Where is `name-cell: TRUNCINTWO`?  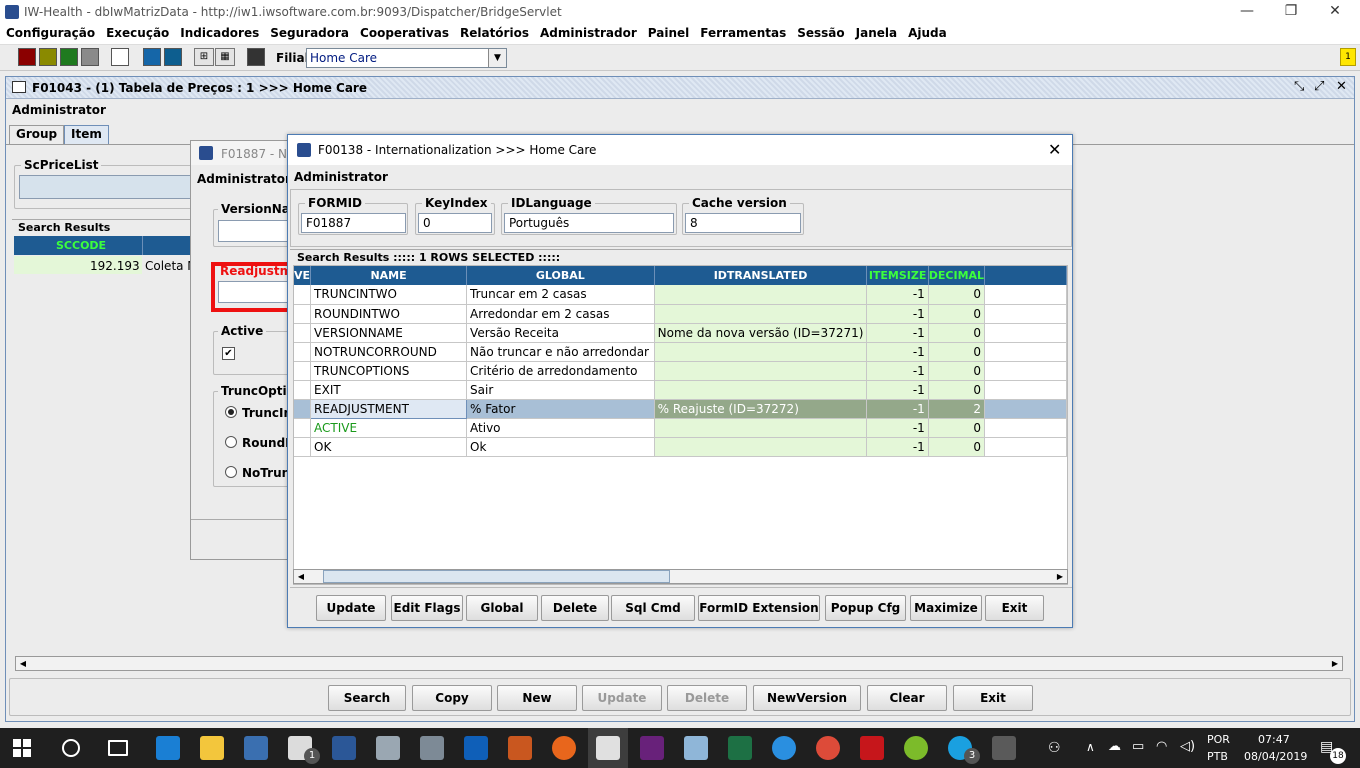
name-cell: TRUNCINTWO is located at coordinates (389, 295).